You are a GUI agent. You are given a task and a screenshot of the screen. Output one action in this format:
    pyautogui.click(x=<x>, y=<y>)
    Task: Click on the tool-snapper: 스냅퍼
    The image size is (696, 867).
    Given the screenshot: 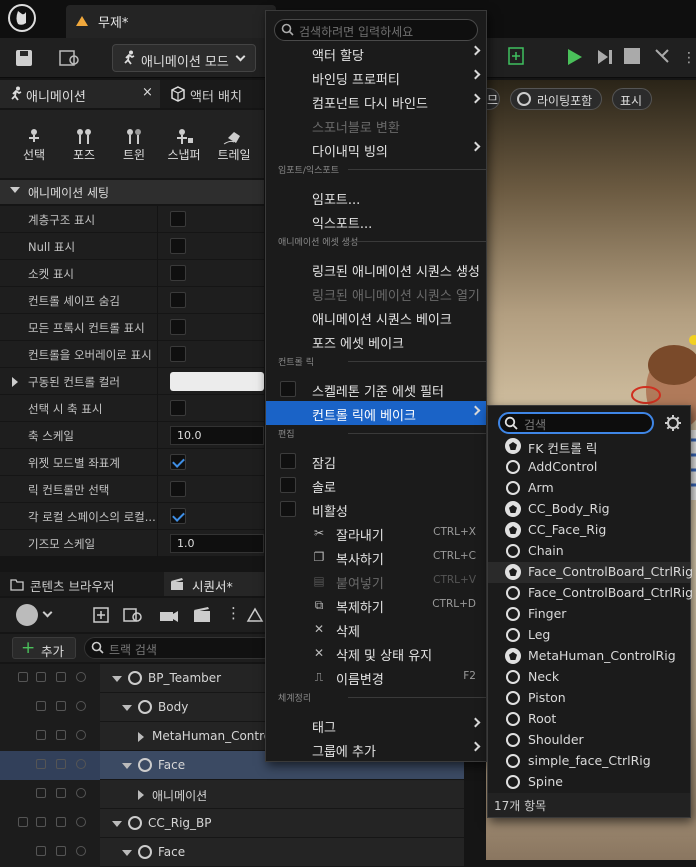 What is the action you would take?
    pyautogui.click(x=184, y=145)
    